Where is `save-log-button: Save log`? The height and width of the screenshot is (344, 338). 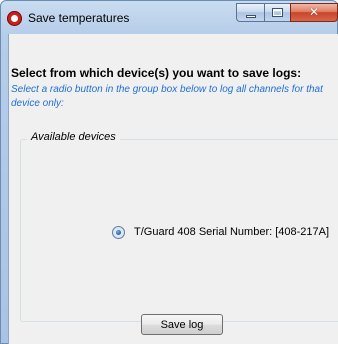 save-log-button: Save log is located at coordinates (182, 324).